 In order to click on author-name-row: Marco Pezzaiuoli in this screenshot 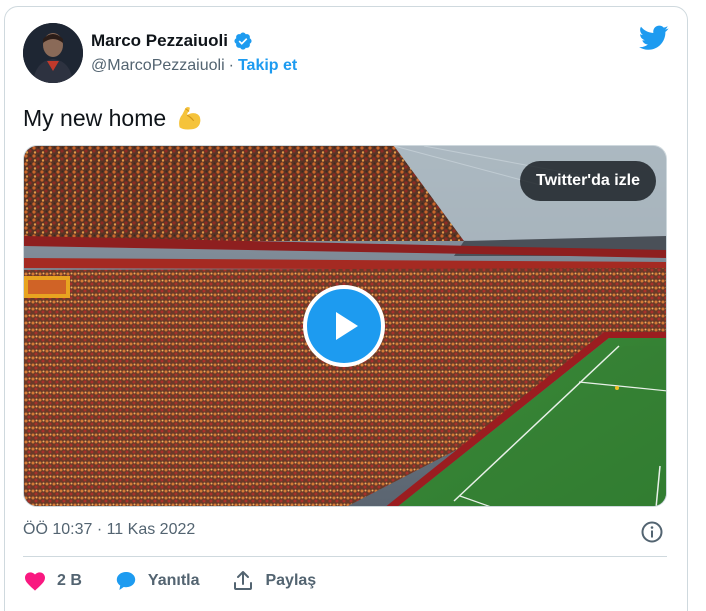, I will do `click(172, 41)`.